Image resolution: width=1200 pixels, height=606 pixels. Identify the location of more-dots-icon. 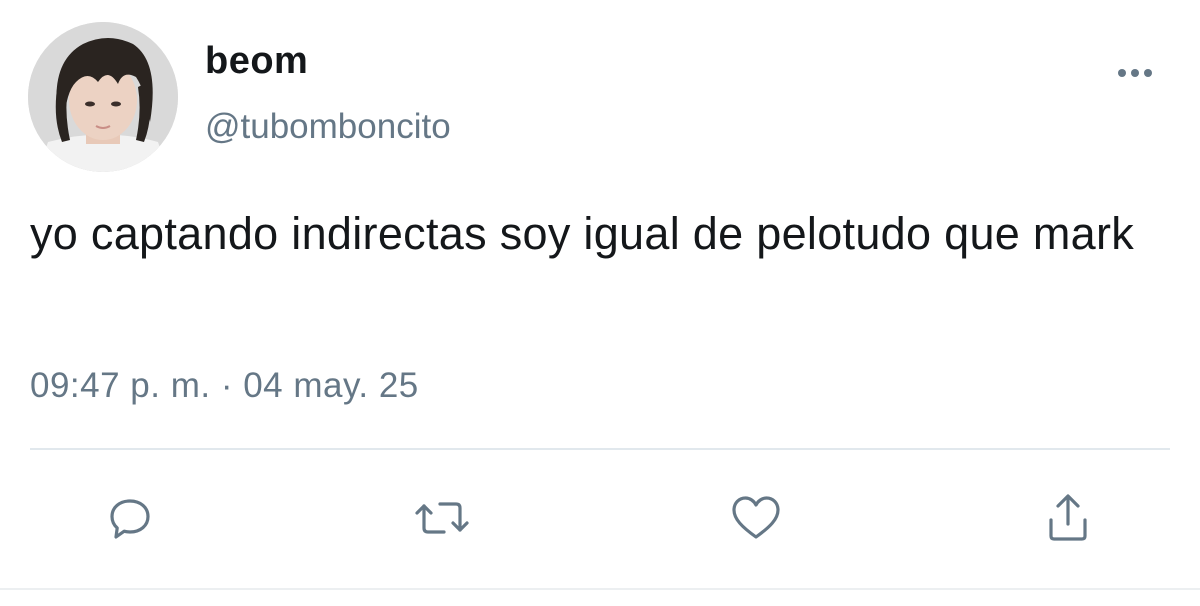
(1135, 73).